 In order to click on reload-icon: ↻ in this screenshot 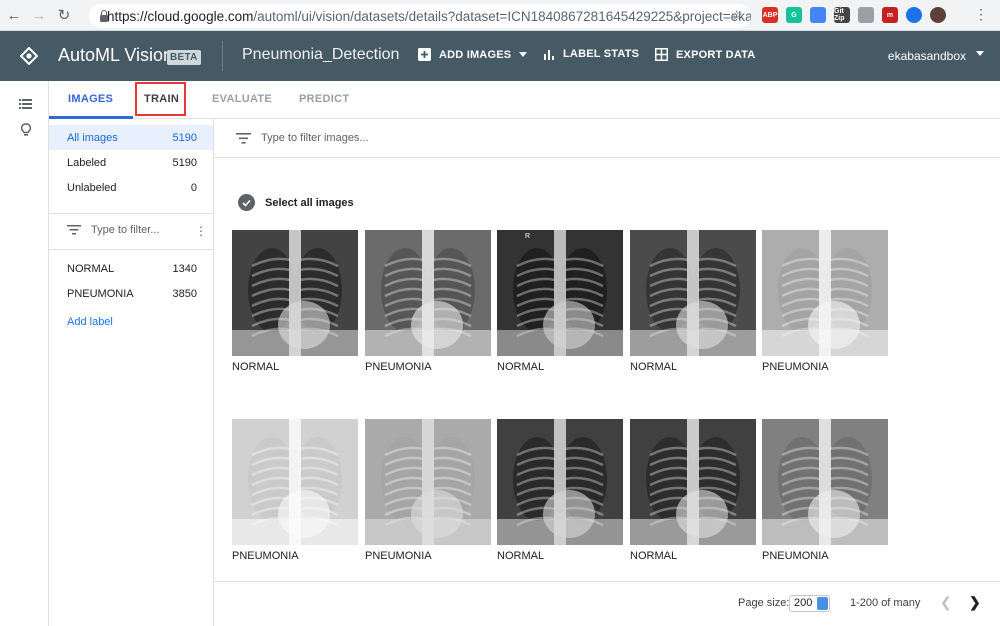, I will do `click(64, 15)`.